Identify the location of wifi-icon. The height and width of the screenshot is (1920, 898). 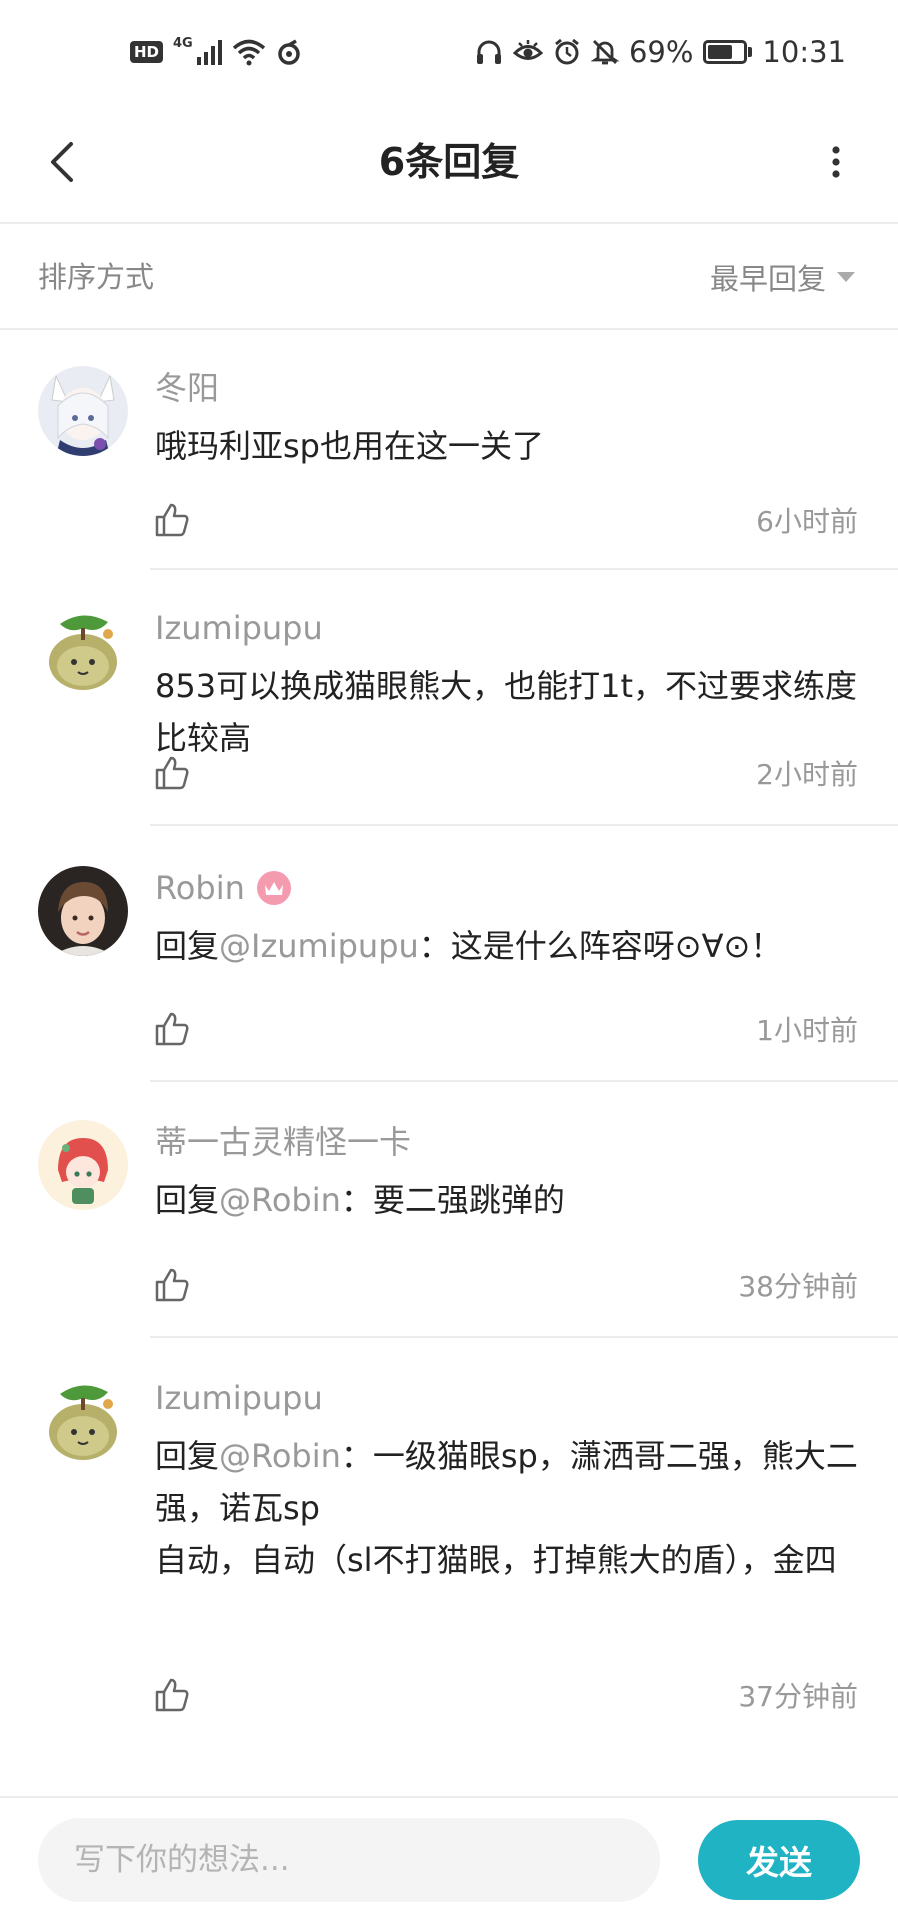
(249, 52).